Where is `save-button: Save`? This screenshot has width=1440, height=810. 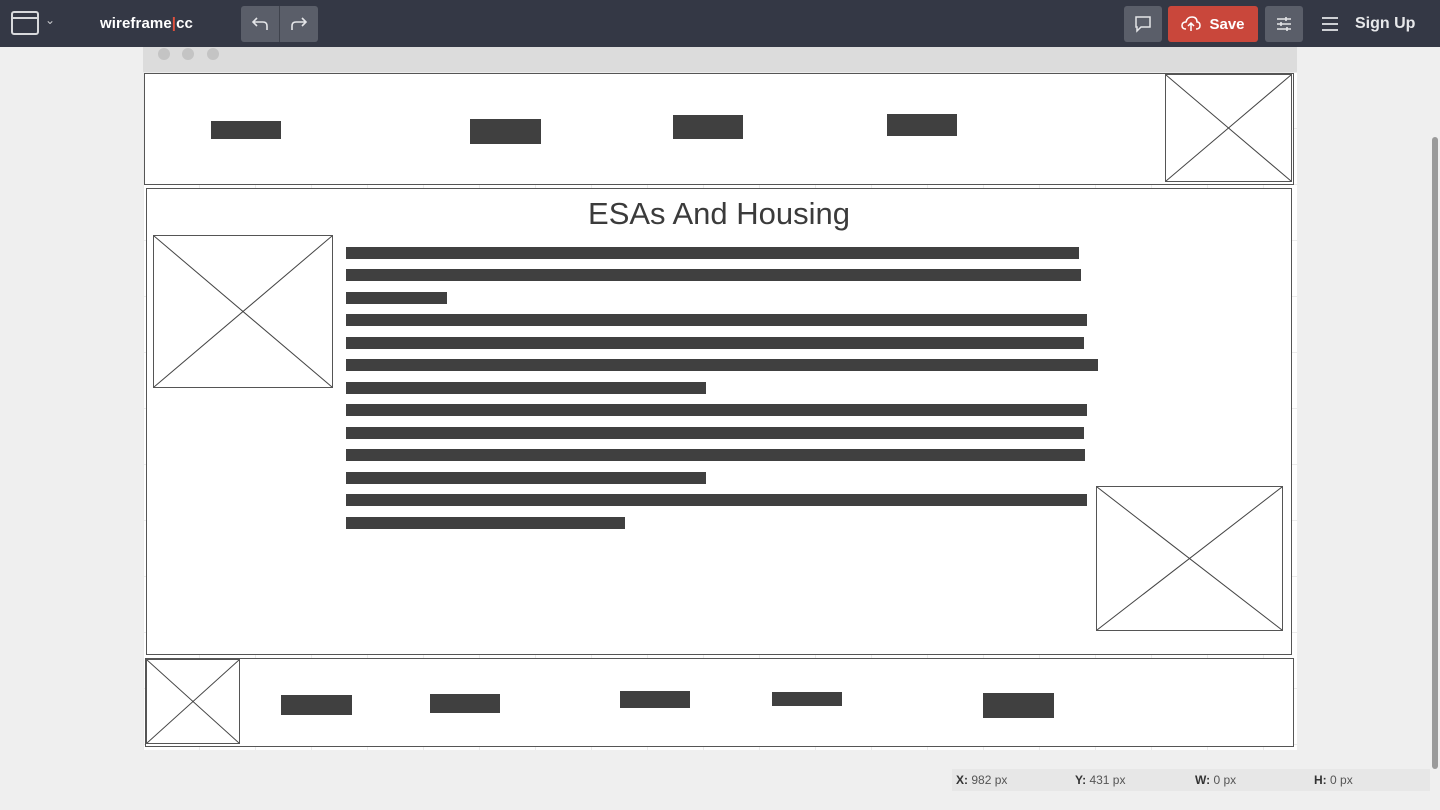
save-button: Save is located at coordinates (1213, 24).